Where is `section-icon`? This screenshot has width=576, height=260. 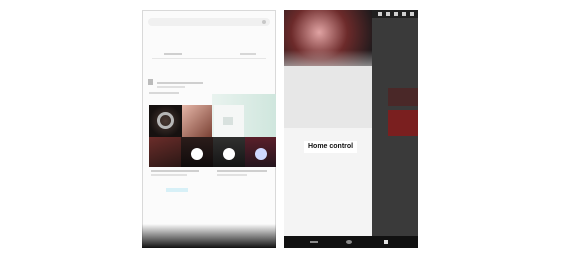 section-icon is located at coordinates (150, 82).